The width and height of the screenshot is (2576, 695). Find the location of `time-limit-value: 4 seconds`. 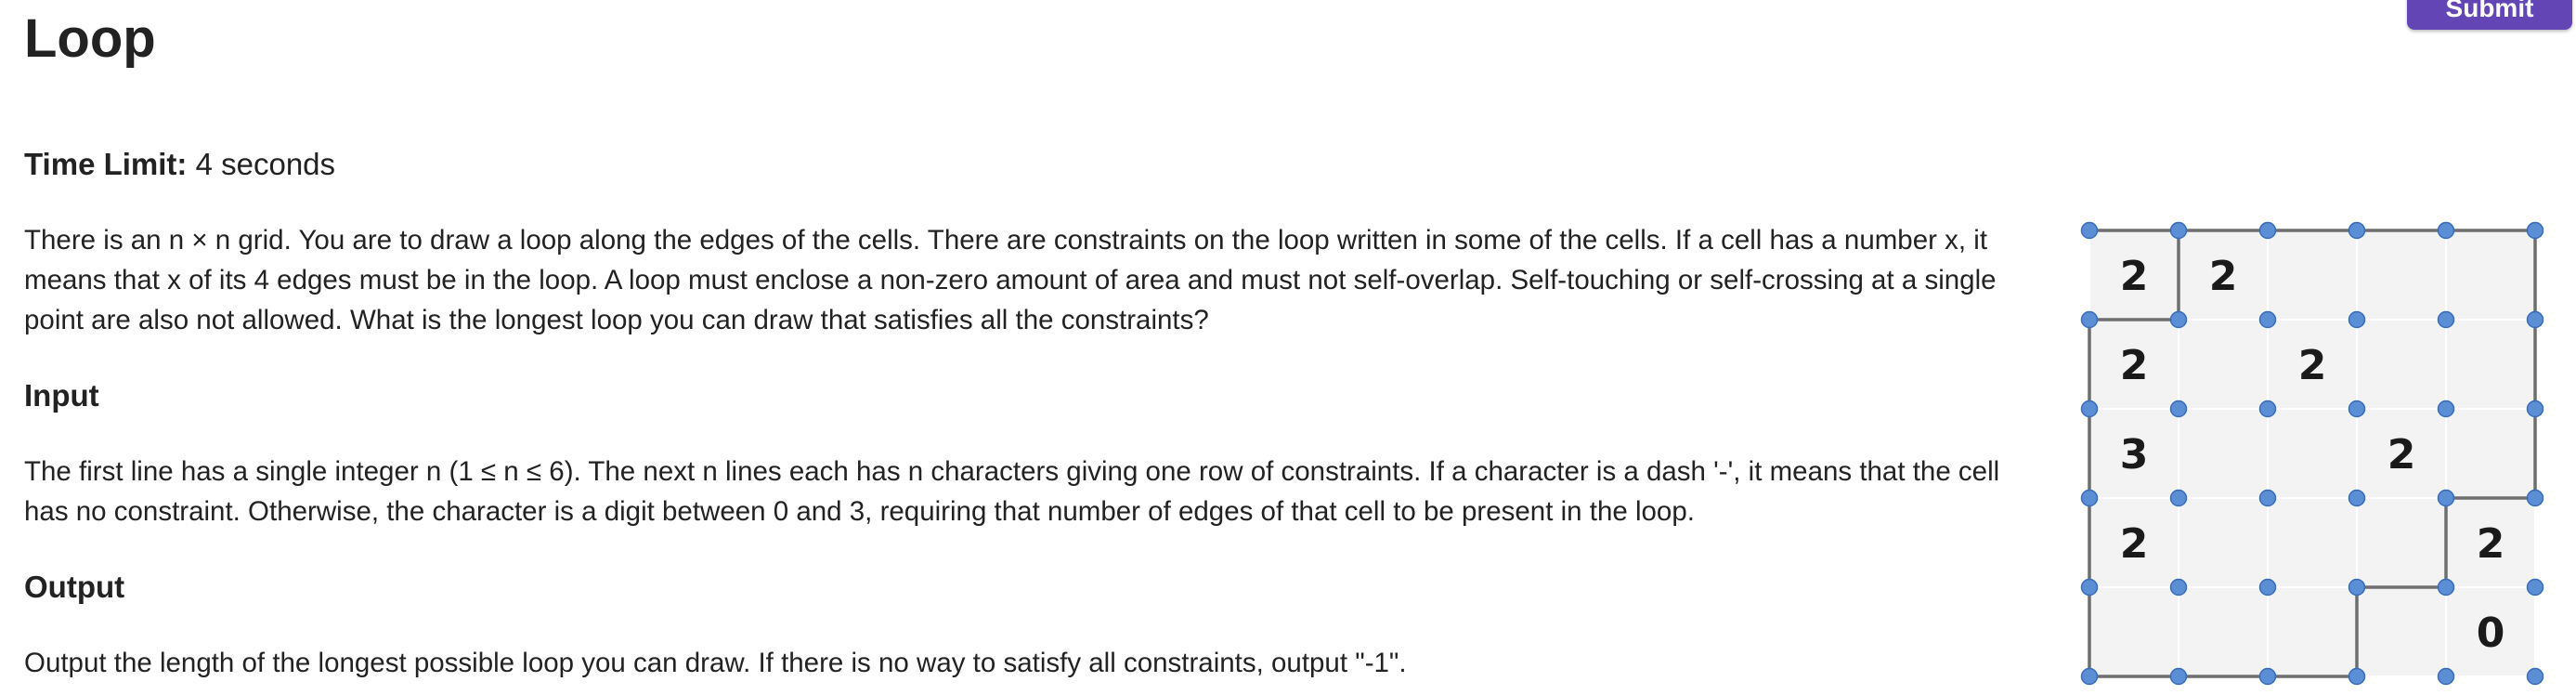

time-limit-value: 4 seconds is located at coordinates (265, 164).